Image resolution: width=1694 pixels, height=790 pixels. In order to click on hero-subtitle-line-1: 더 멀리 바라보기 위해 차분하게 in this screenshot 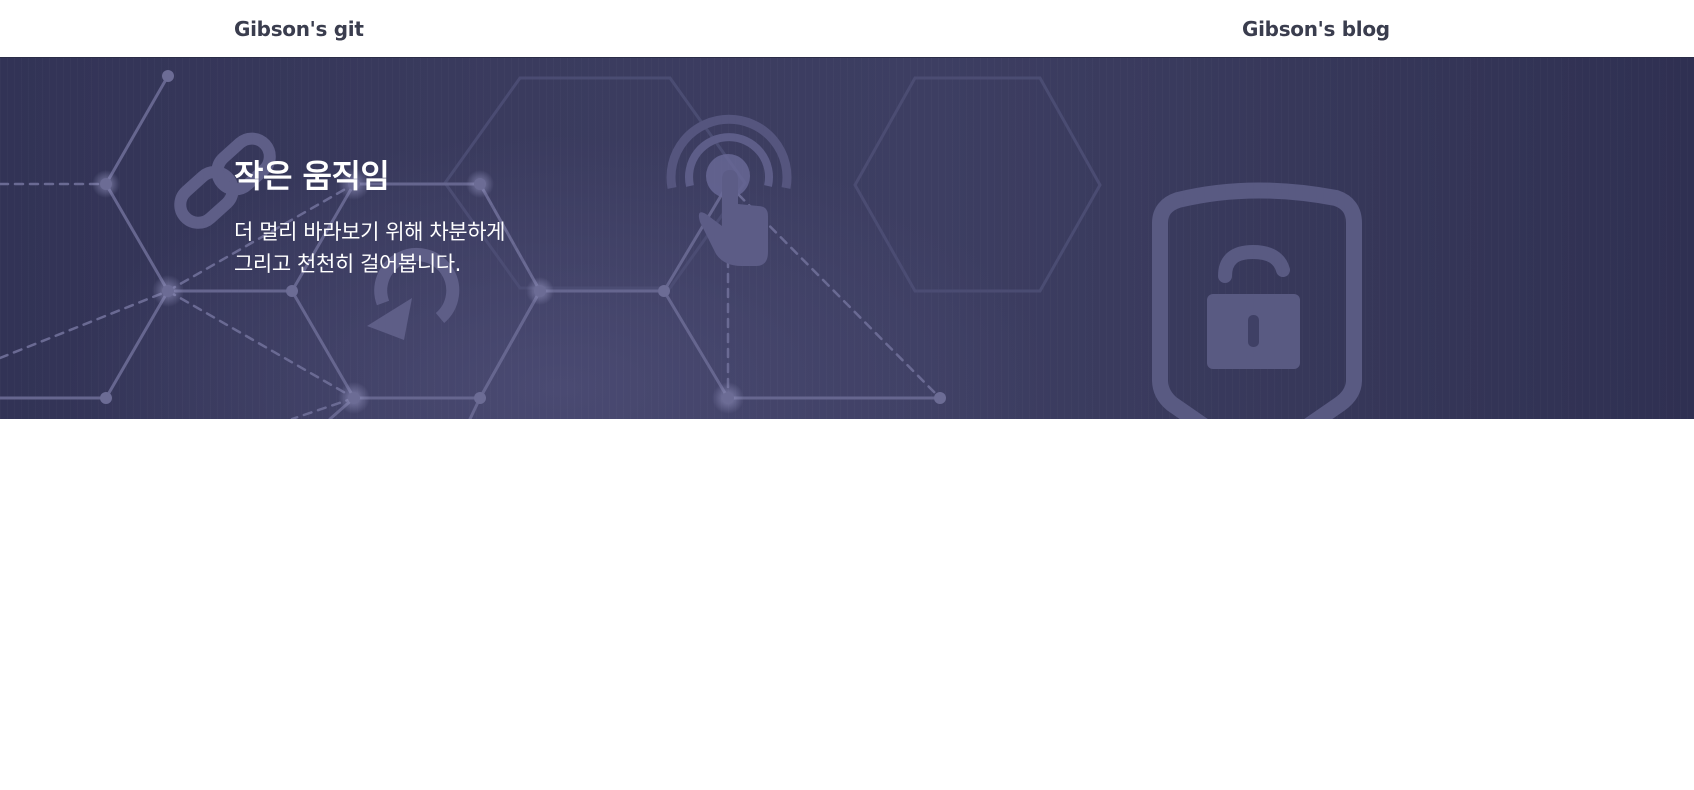, I will do `click(370, 232)`.